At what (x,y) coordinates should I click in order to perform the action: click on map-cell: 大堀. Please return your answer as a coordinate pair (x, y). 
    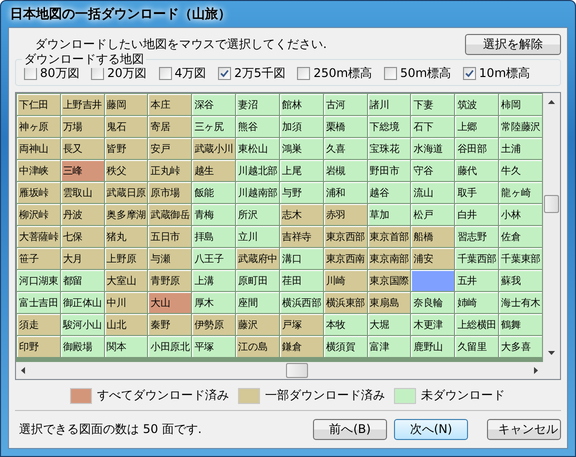
    Looking at the image, I should click on (389, 324).